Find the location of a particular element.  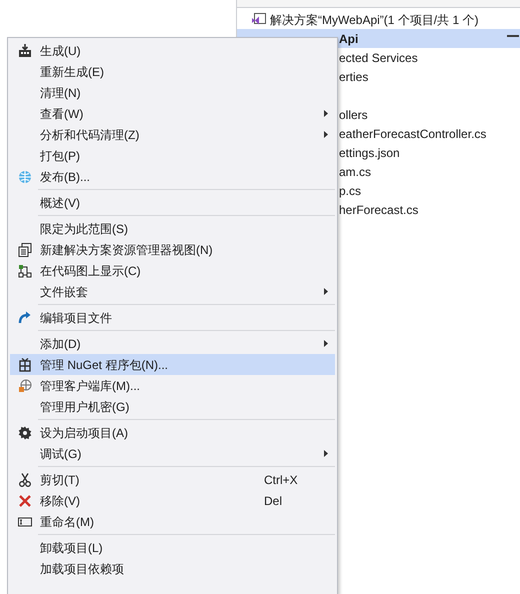

menu-item: 重新生成(E) is located at coordinates (172, 71).